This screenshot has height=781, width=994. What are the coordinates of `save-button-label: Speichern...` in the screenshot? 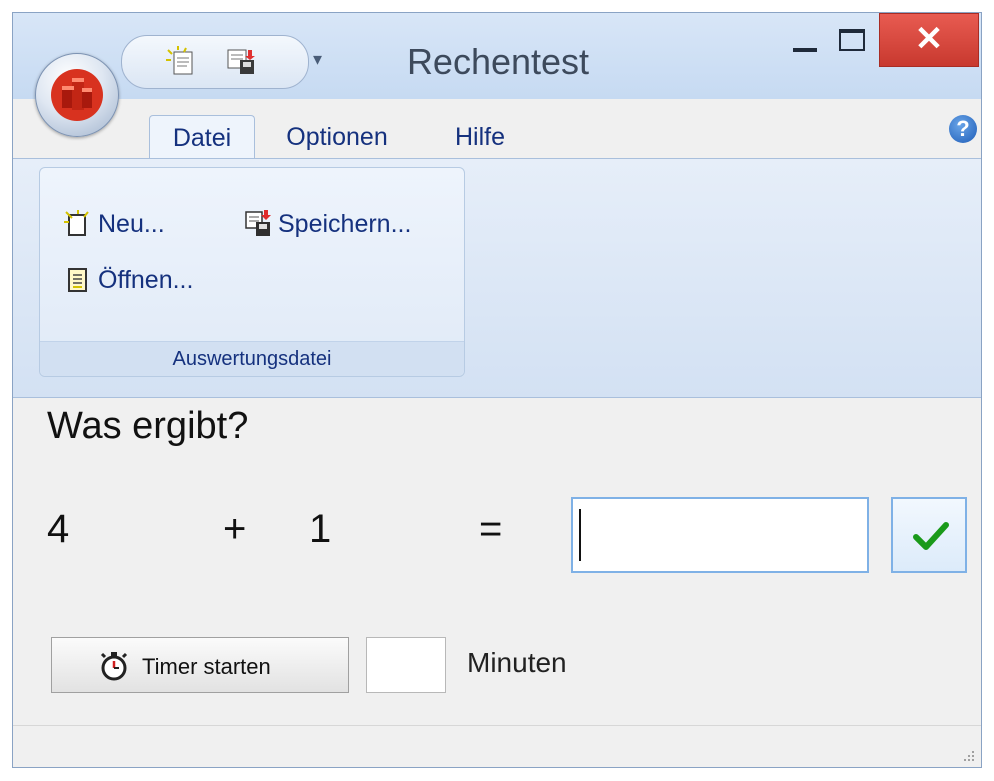 It's located at (345, 224).